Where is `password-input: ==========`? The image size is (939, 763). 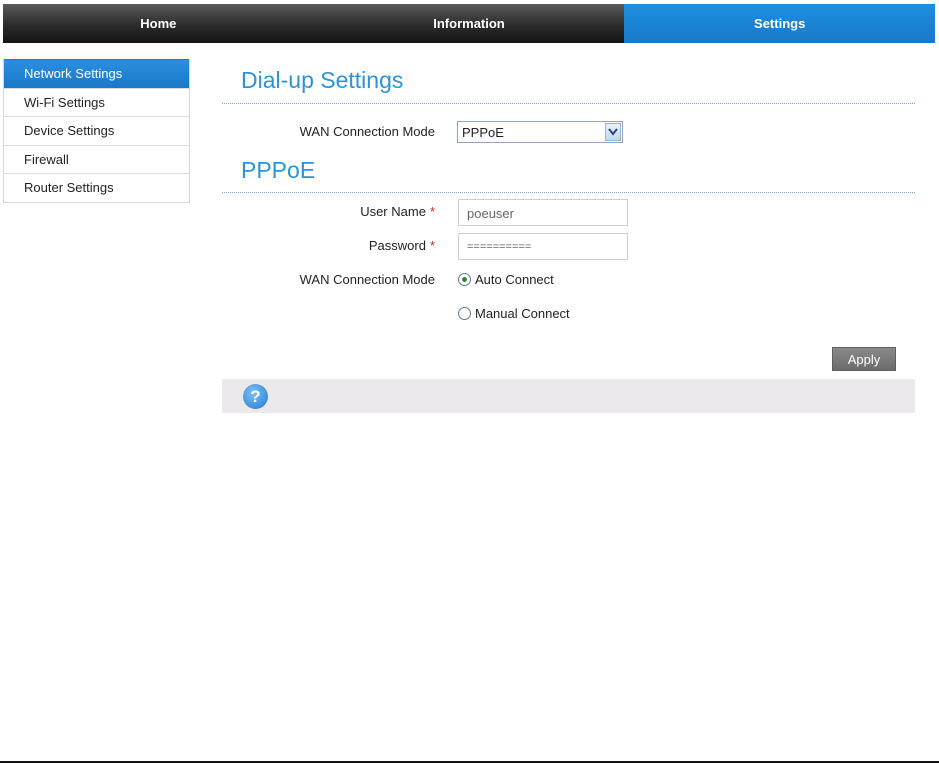
password-input: ========== is located at coordinates (543, 246).